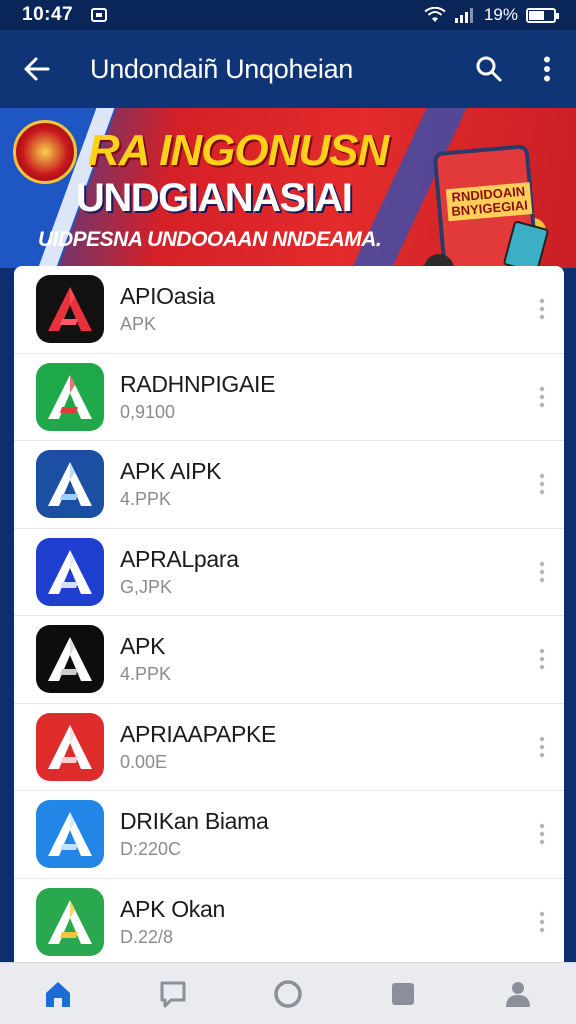  What do you see at coordinates (48, 14) in the screenshot?
I see `status-time: 10:47` at bounding box center [48, 14].